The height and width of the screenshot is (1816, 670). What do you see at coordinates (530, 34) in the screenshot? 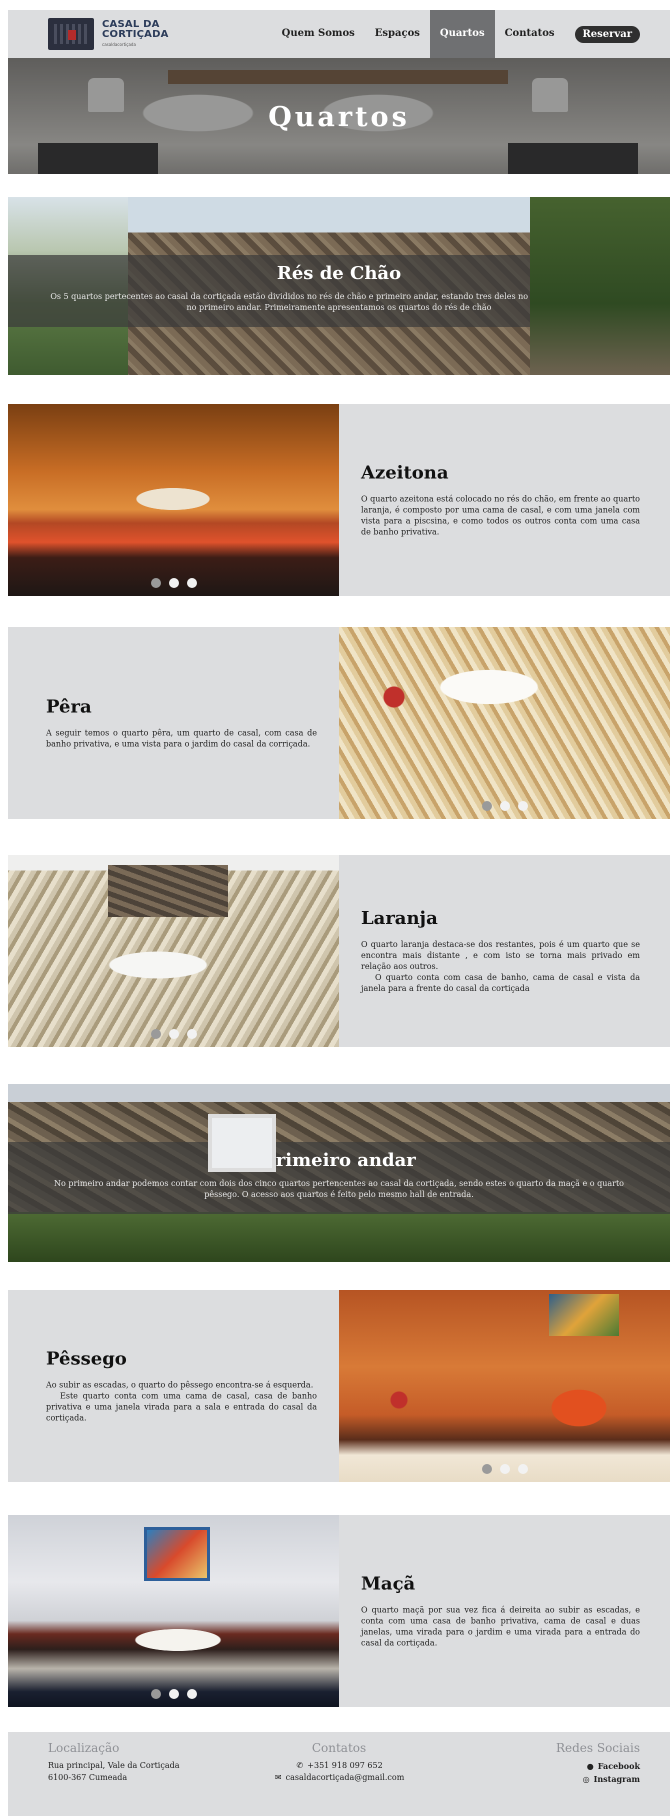
I see `nav-link-contatos: Contatos` at bounding box center [530, 34].